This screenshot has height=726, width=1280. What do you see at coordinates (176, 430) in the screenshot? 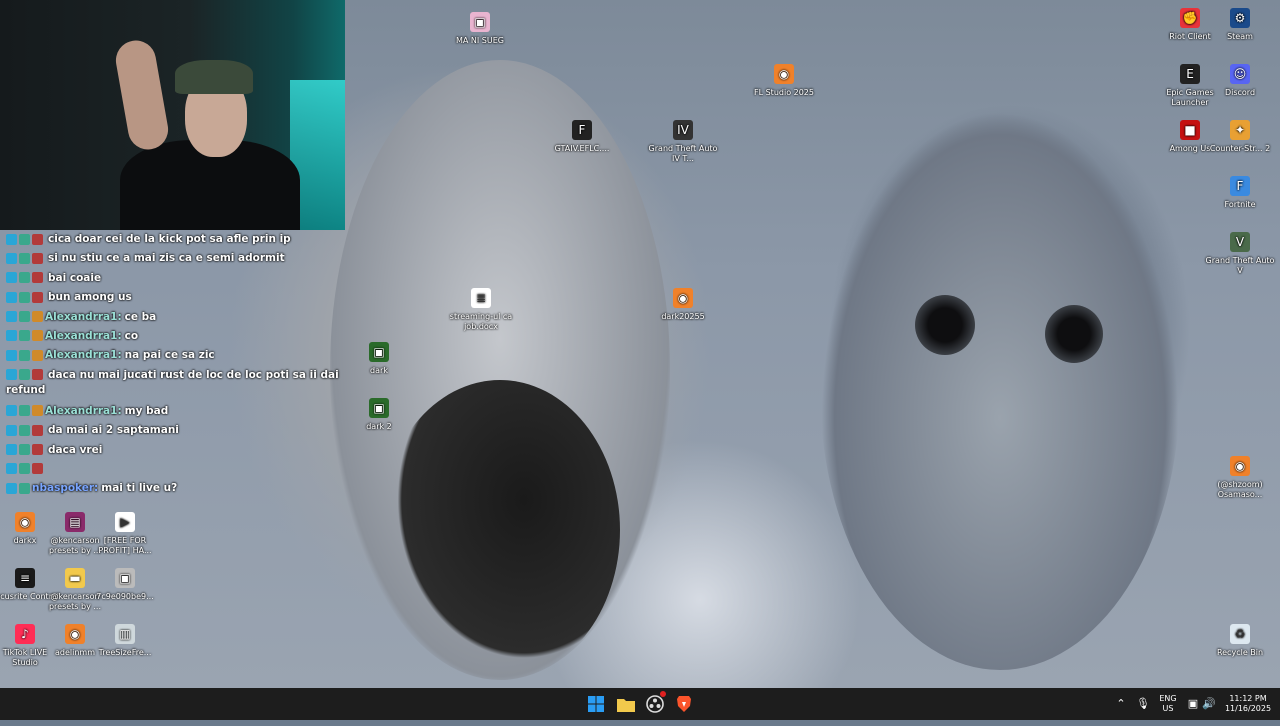
I see `chat-message: da mai ai 2 saptamani` at bounding box center [176, 430].